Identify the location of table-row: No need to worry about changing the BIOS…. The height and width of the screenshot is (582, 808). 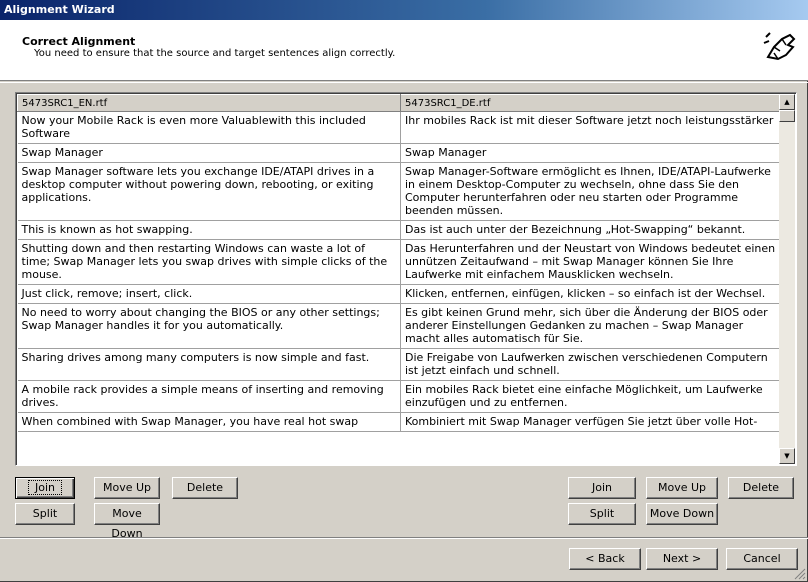
(399, 326).